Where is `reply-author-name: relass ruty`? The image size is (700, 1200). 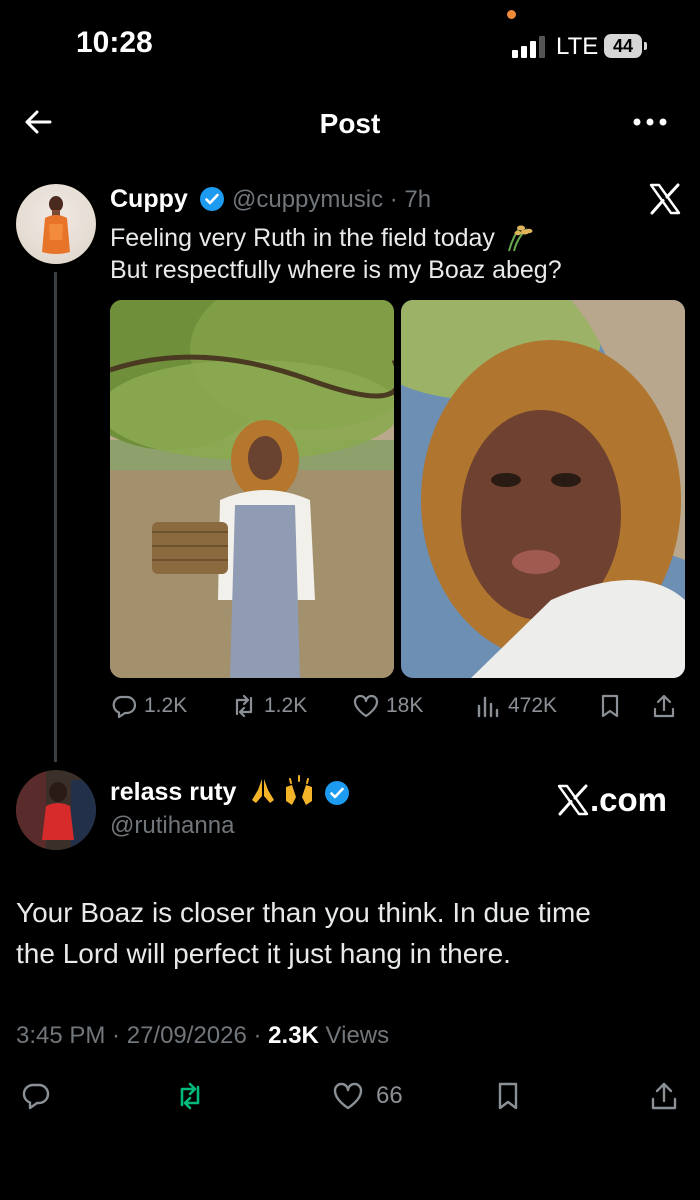
reply-author-name: relass ruty is located at coordinates (173, 792).